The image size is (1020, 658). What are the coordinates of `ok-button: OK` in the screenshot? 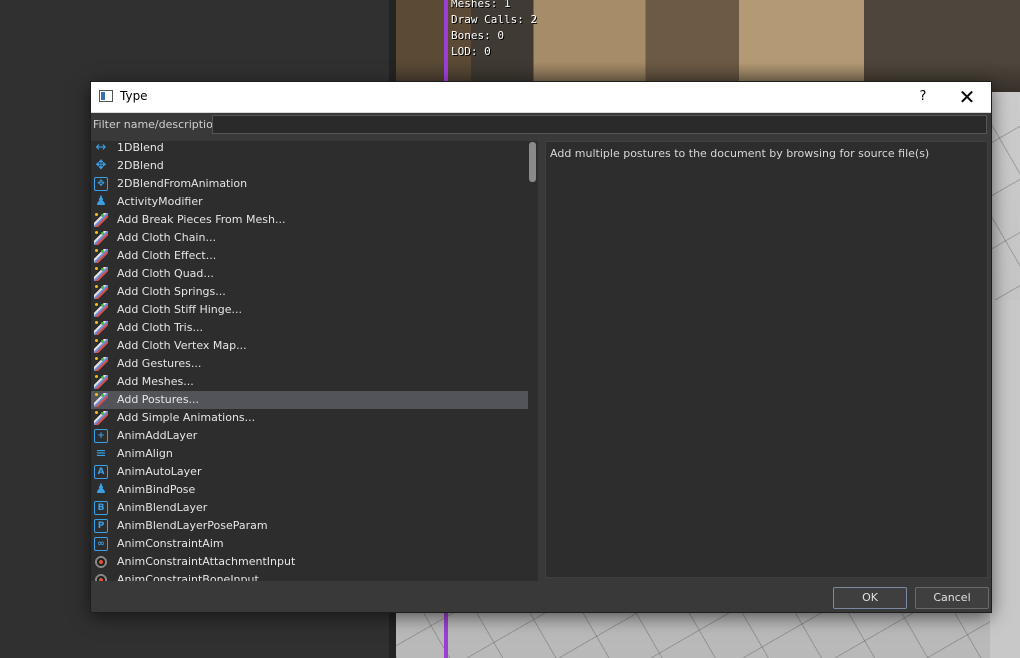 It's located at (870, 598).